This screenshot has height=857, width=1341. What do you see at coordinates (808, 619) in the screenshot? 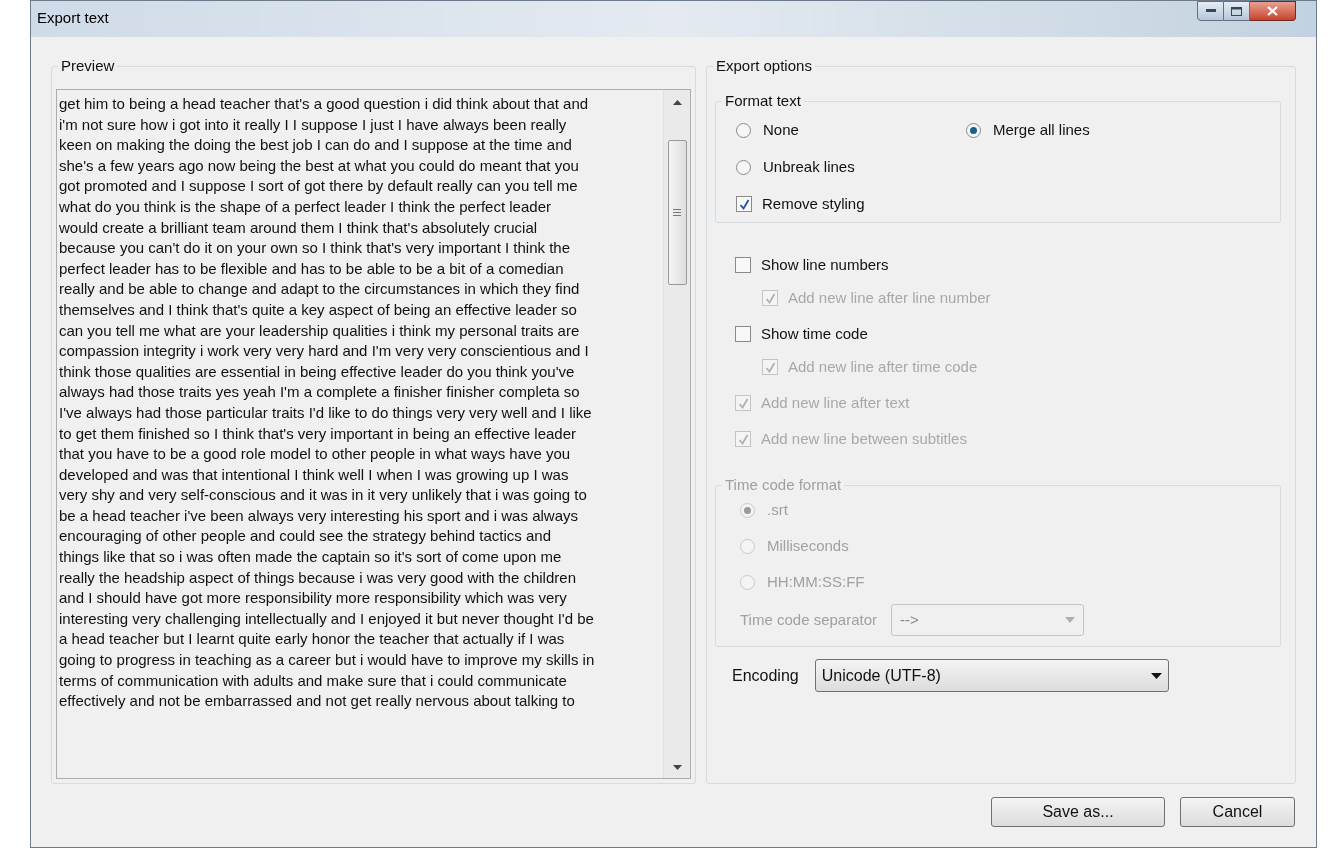
I see `separator-label: Time code separator` at bounding box center [808, 619].